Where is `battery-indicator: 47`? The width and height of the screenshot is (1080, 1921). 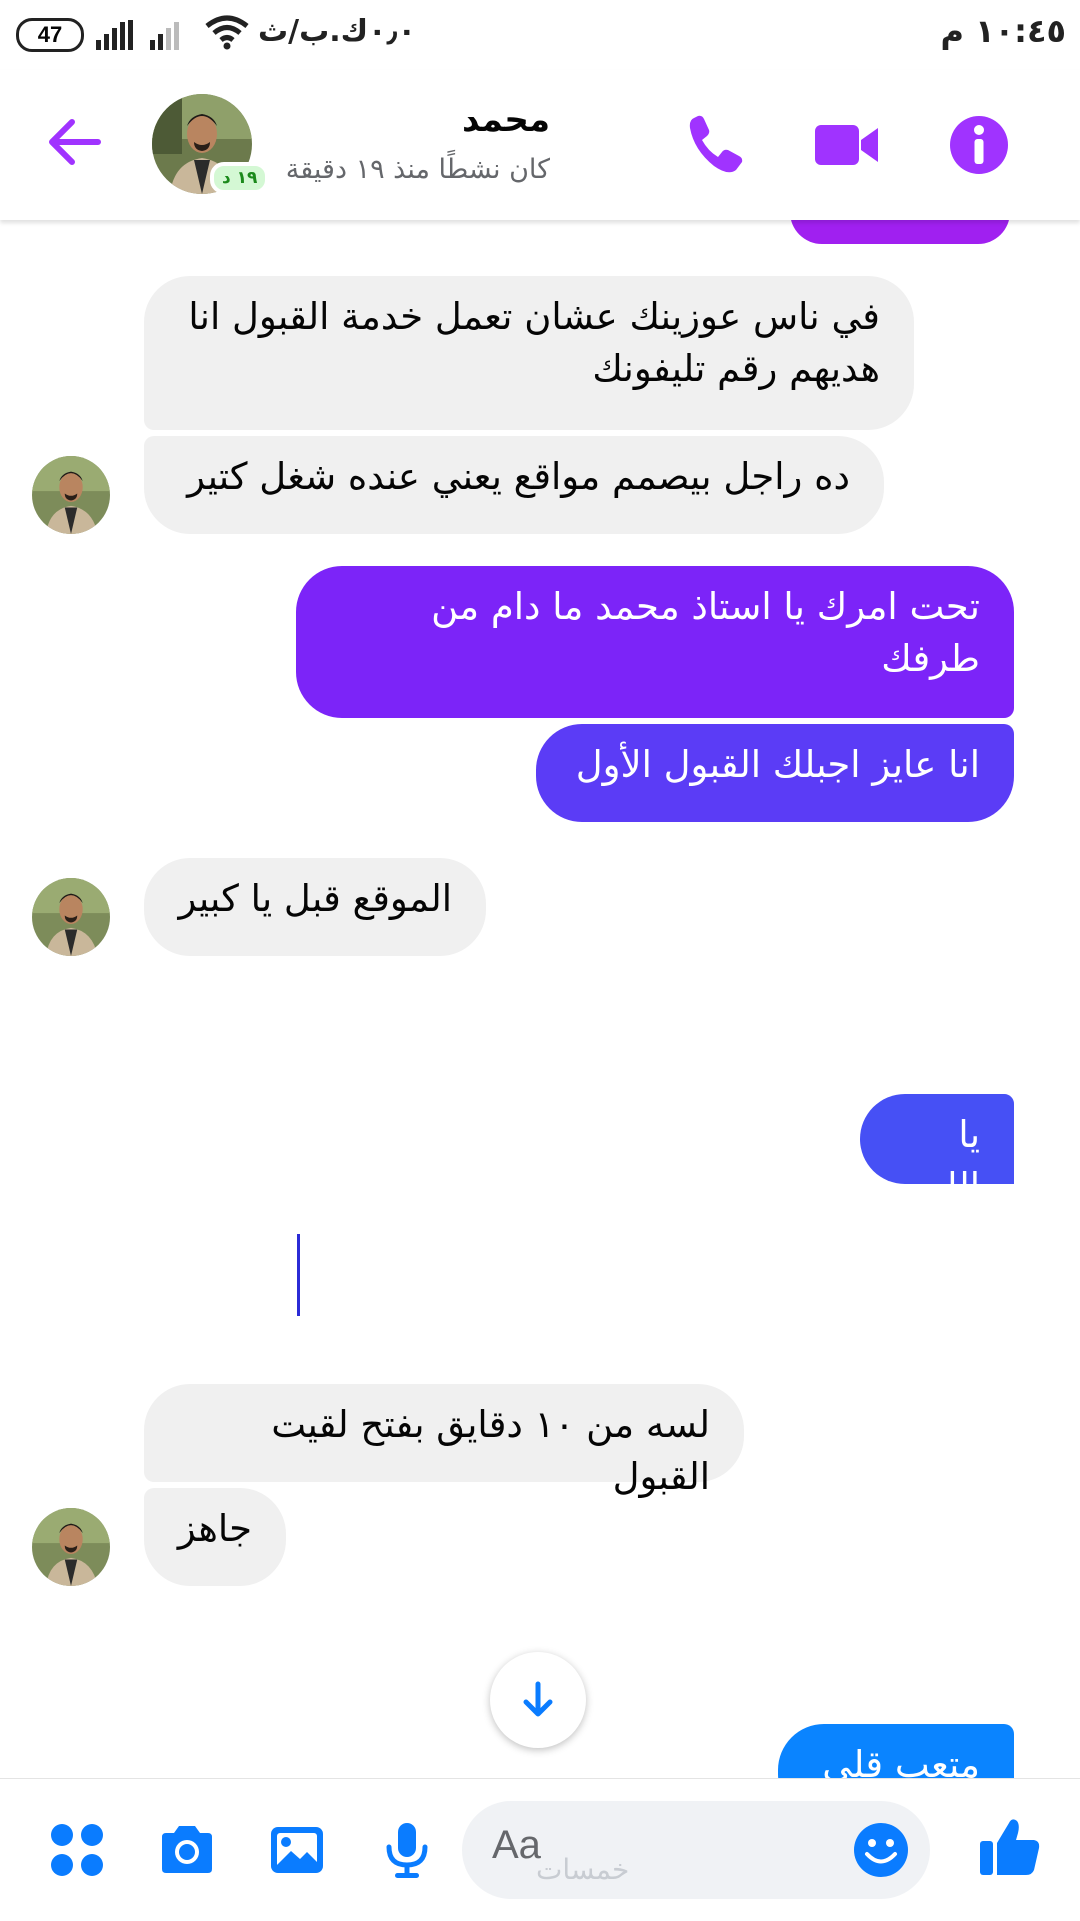
battery-indicator: 47 is located at coordinates (50, 35).